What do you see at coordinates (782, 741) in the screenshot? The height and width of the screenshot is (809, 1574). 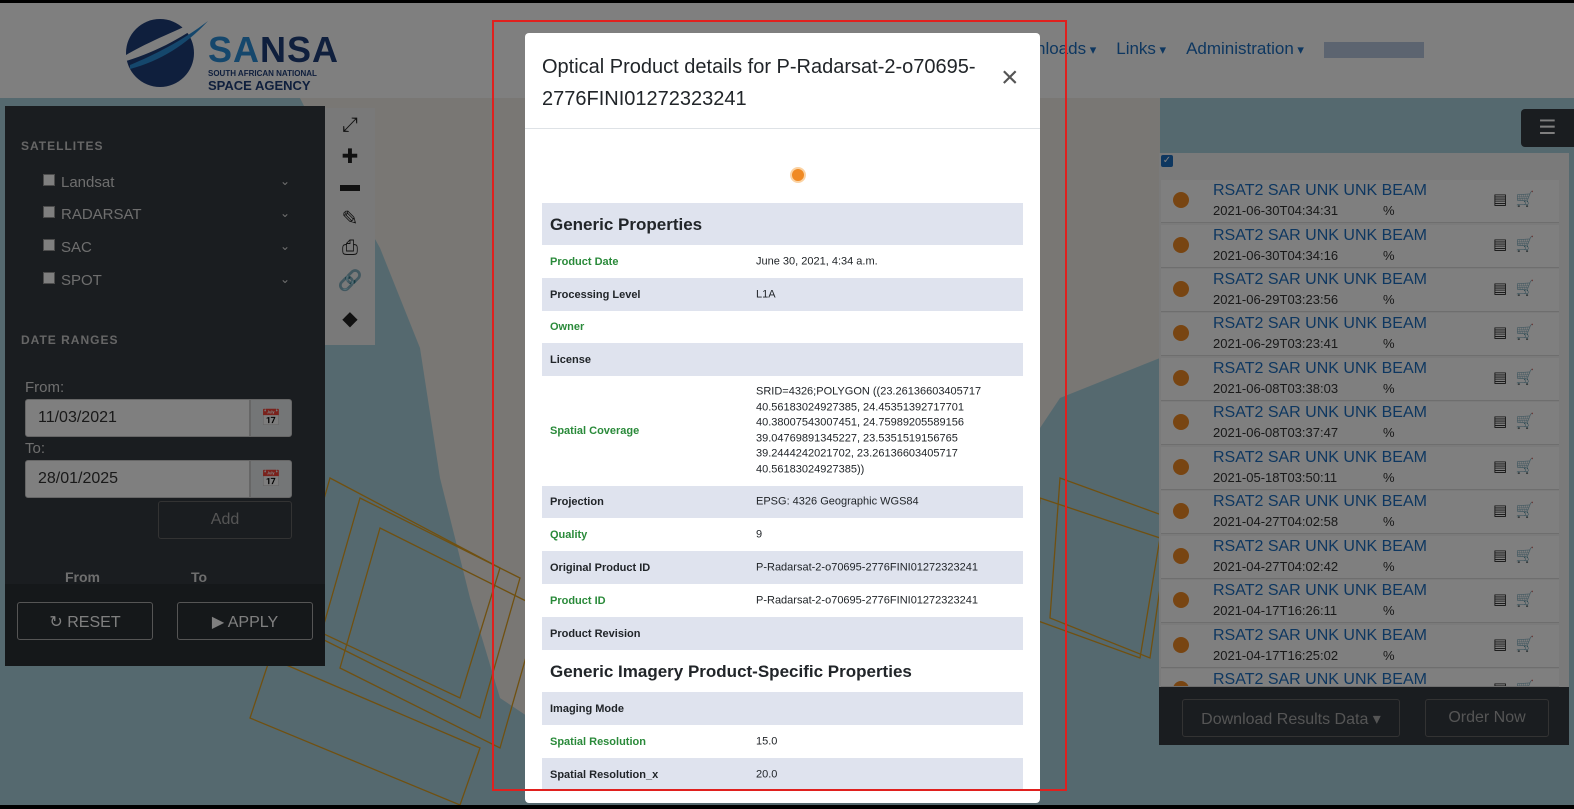 I see `property-row: Spatial Resolution 15.0` at bounding box center [782, 741].